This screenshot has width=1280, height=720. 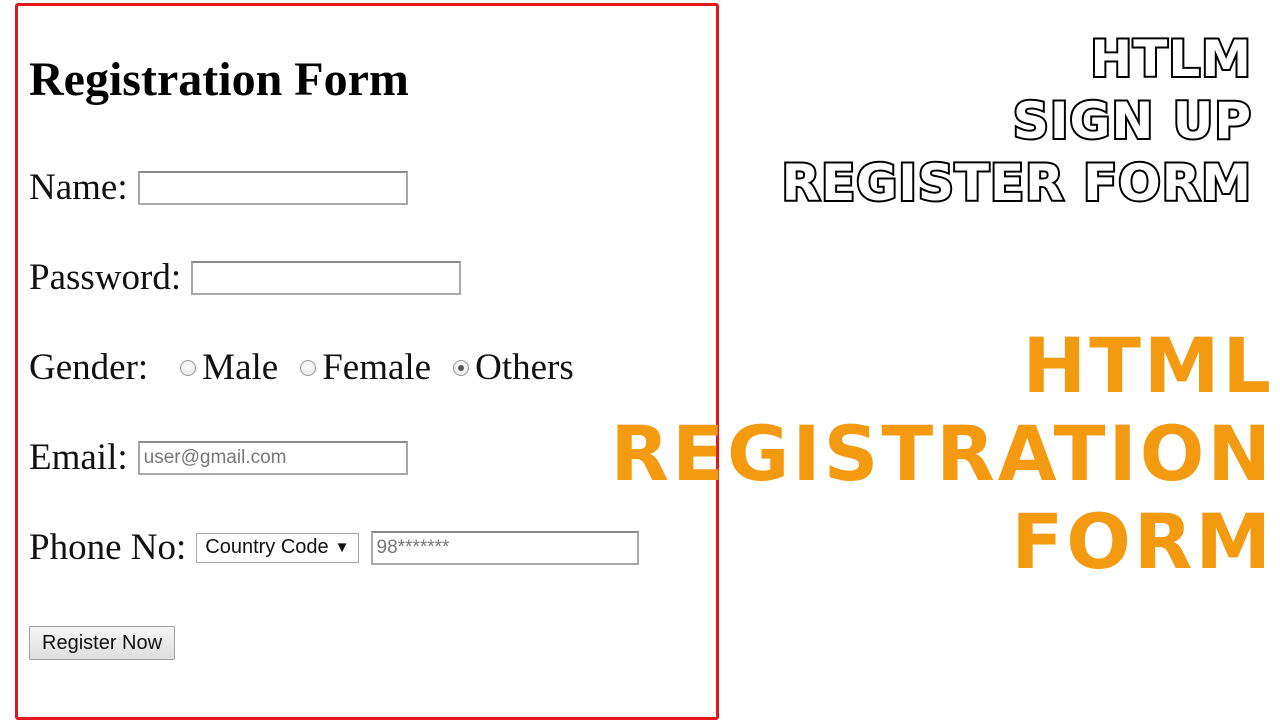 What do you see at coordinates (108, 547) in the screenshot?
I see `phone-label: Phone No:` at bounding box center [108, 547].